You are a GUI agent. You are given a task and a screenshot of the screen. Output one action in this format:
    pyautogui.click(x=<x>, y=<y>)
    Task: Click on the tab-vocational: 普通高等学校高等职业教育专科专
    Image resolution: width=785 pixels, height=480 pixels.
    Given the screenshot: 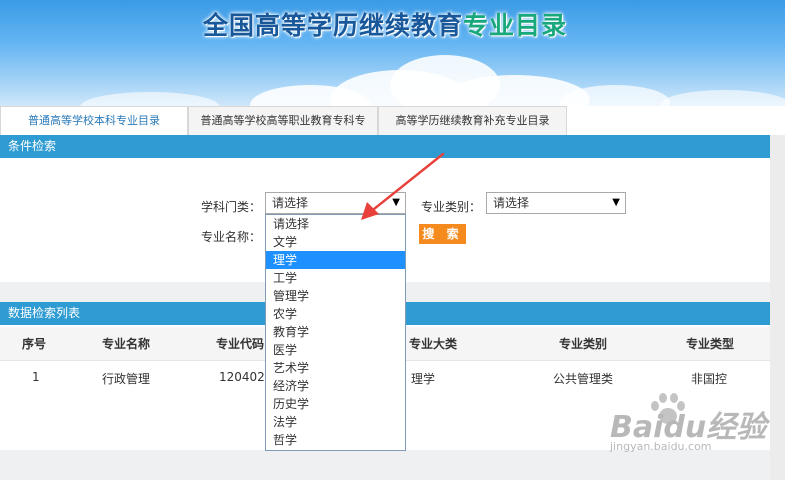 What is the action you would take?
    pyautogui.click(x=283, y=120)
    